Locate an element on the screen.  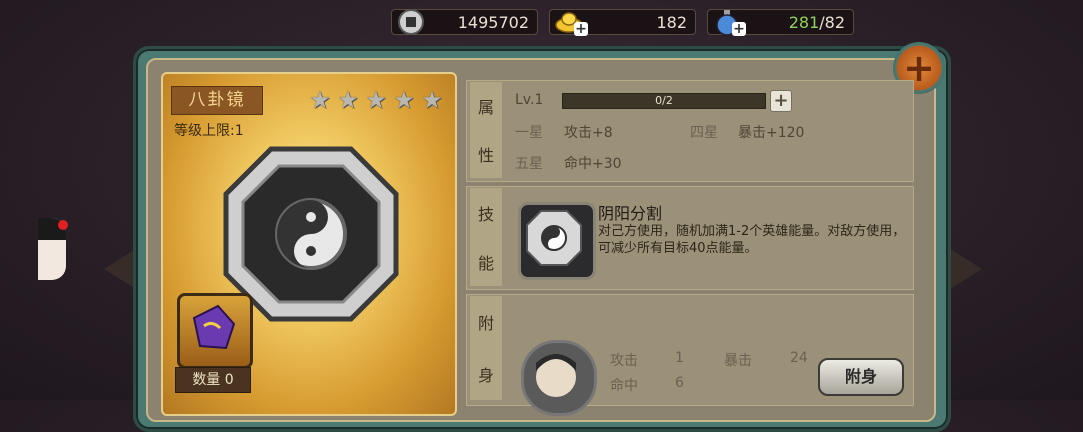
gold-counter: + 182 is located at coordinates (622, 22).